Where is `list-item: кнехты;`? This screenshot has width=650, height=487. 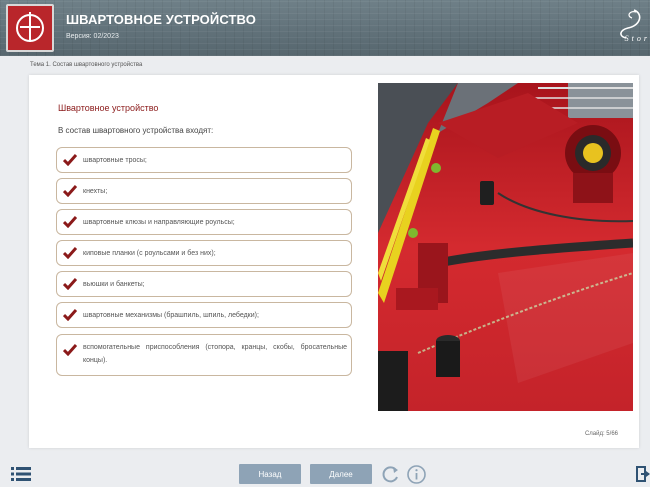
list-item: кнехты; is located at coordinates (204, 191).